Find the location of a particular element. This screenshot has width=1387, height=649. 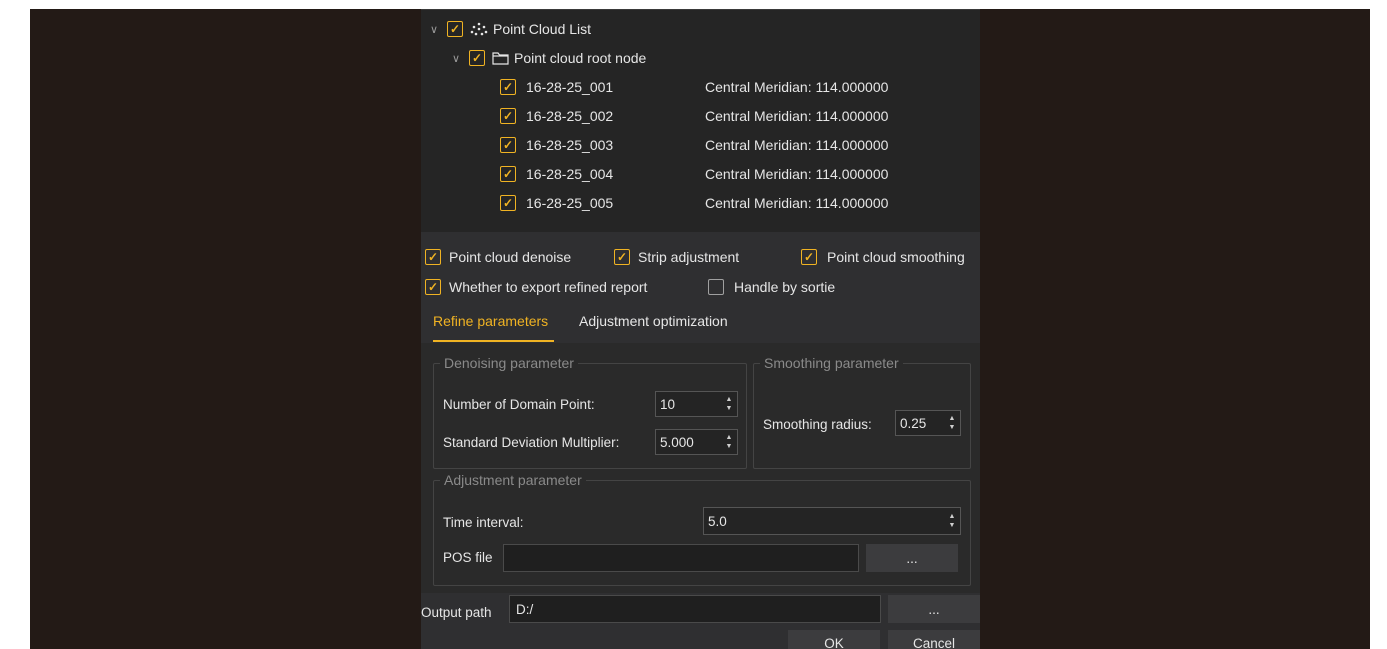

denoise-label: Point cloud denoise is located at coordinates (510, 257).